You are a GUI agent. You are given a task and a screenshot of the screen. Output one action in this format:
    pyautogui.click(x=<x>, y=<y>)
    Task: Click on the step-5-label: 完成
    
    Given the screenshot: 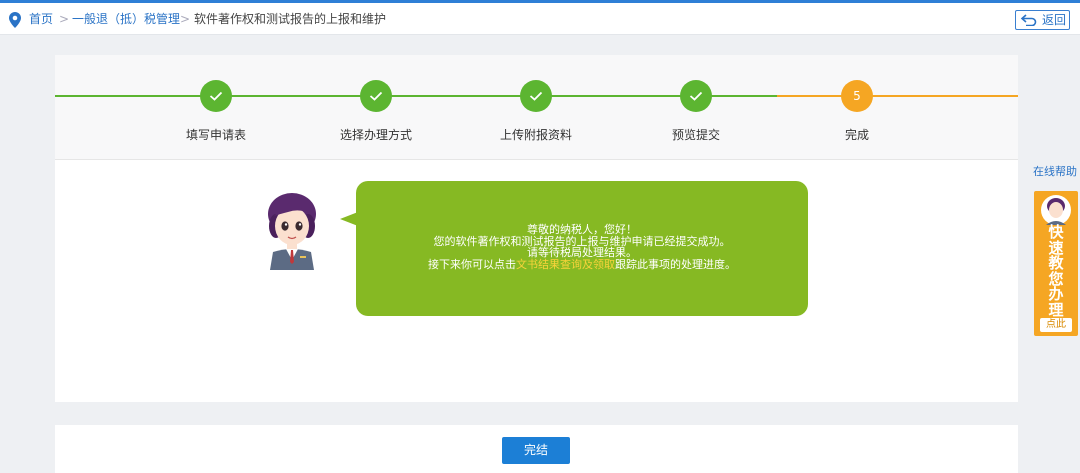 What is the action you would take?
    pyautogui.click(x=856, y=135)
    